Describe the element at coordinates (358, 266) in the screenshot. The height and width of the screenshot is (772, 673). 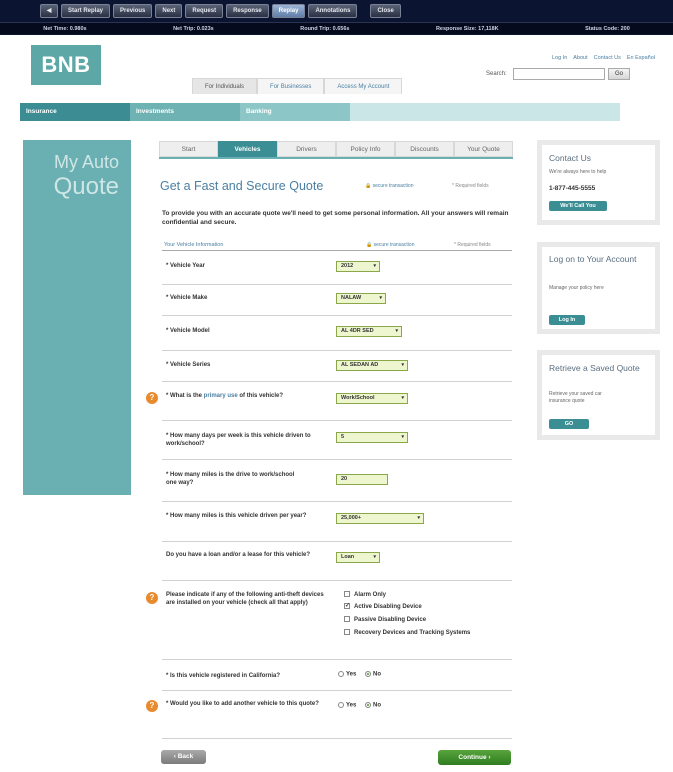
I see `vehicle-year-select: 2012 ▾` at that location.